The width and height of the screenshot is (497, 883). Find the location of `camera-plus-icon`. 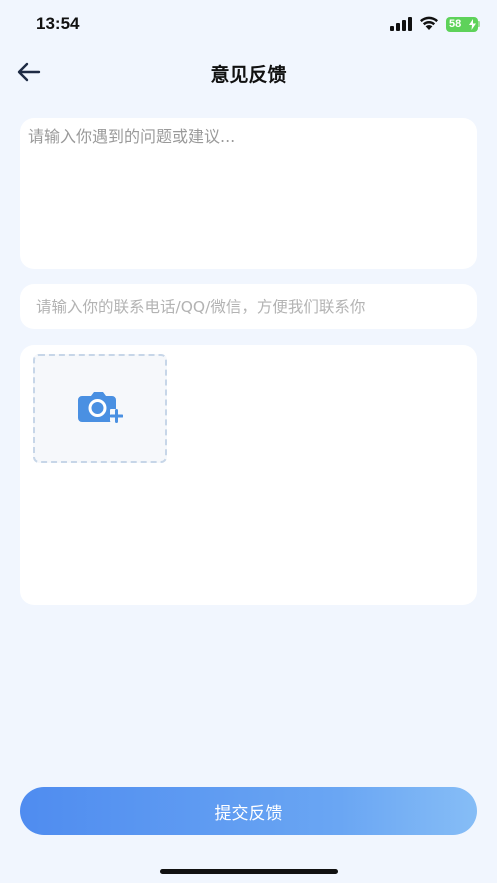

camera-plus-icon is located at coordinates (100, 407).